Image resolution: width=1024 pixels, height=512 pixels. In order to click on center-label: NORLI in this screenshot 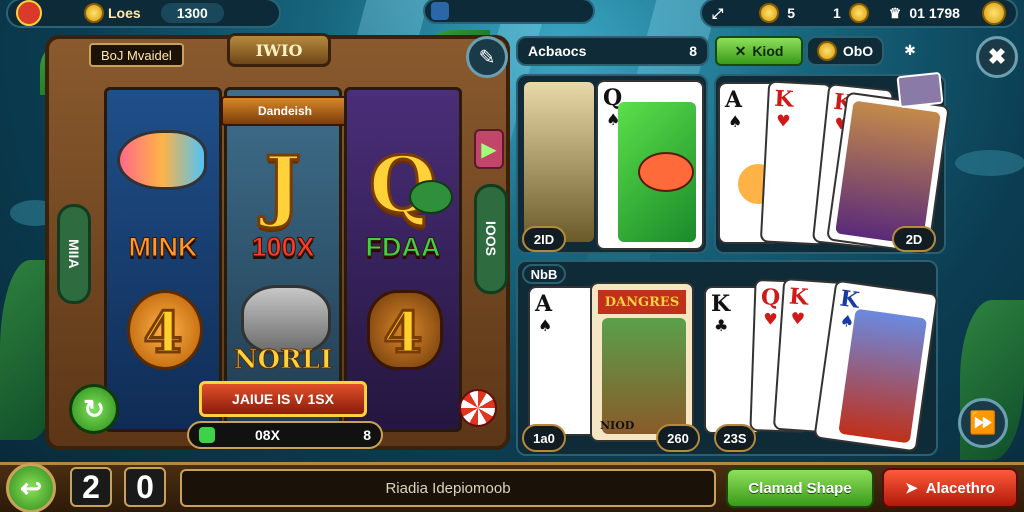, I will do `click(283, 360)`.